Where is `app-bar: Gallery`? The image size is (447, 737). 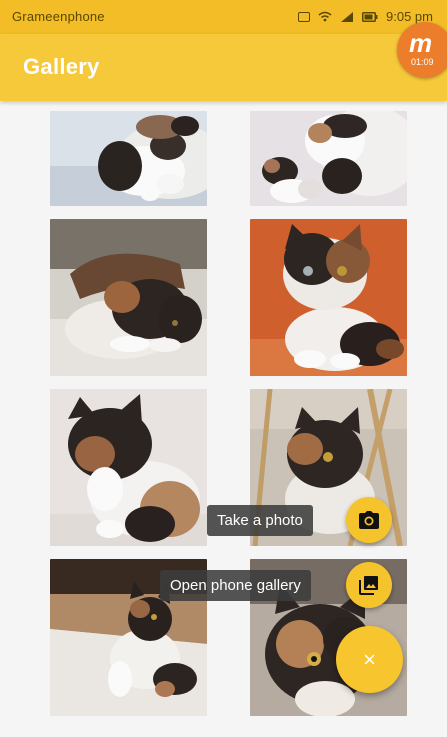 app-bar: Gallery is located at coordinates (223, 67).